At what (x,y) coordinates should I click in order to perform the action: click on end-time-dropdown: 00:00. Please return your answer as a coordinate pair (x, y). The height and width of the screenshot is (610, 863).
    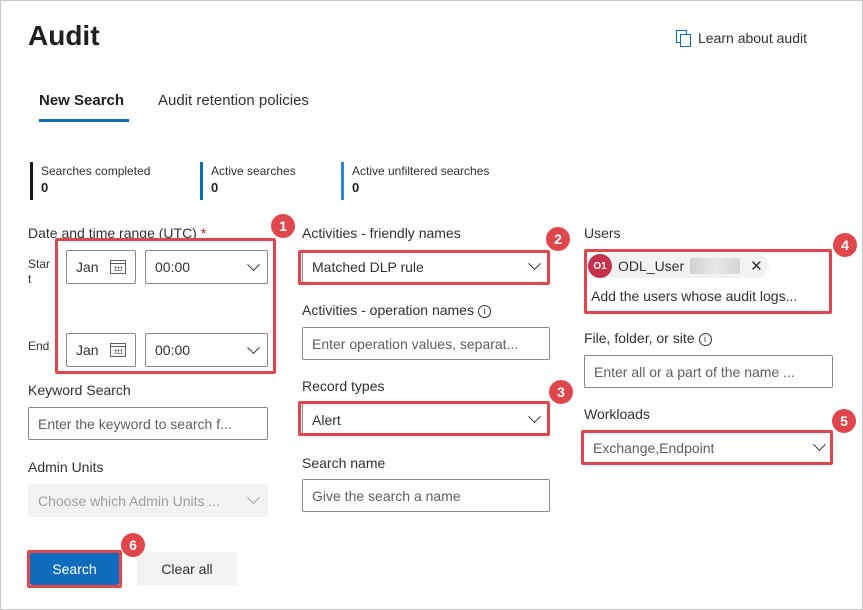
    Looking at the image, I should click on (206, 350).